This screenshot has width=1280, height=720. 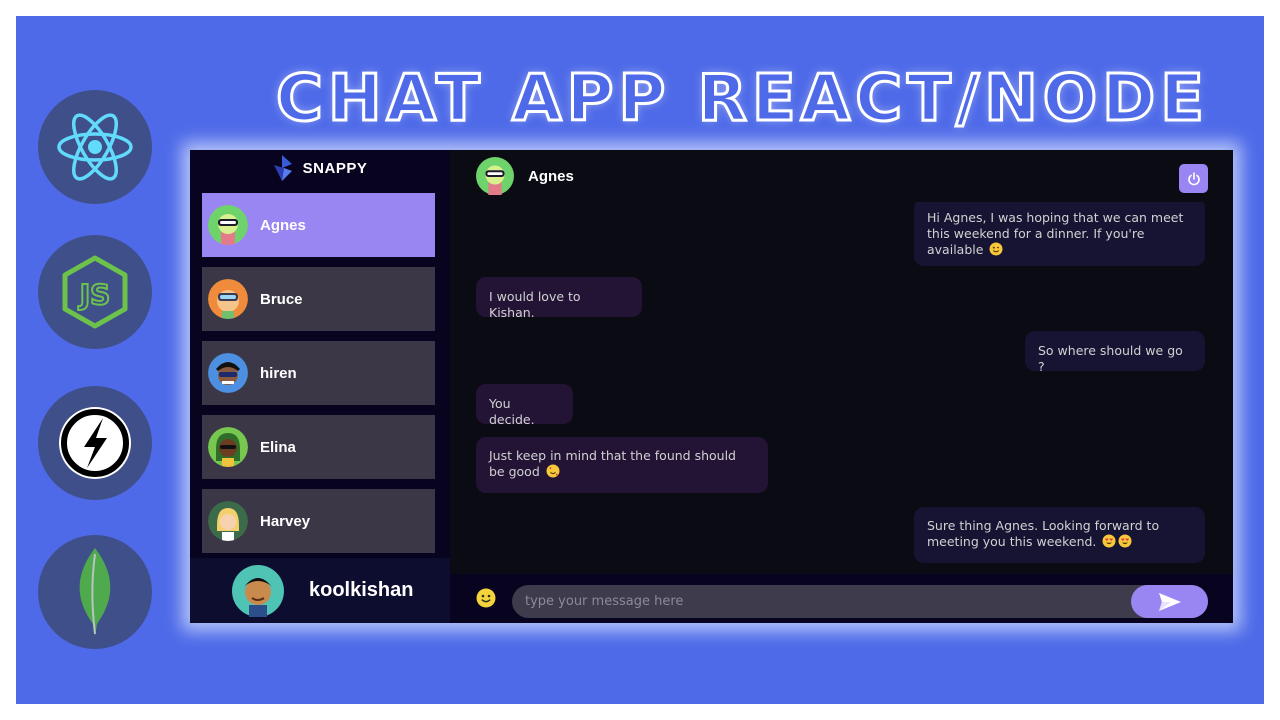 I want to click on chat-header-name: Agnes, so click(x=551, y=176).